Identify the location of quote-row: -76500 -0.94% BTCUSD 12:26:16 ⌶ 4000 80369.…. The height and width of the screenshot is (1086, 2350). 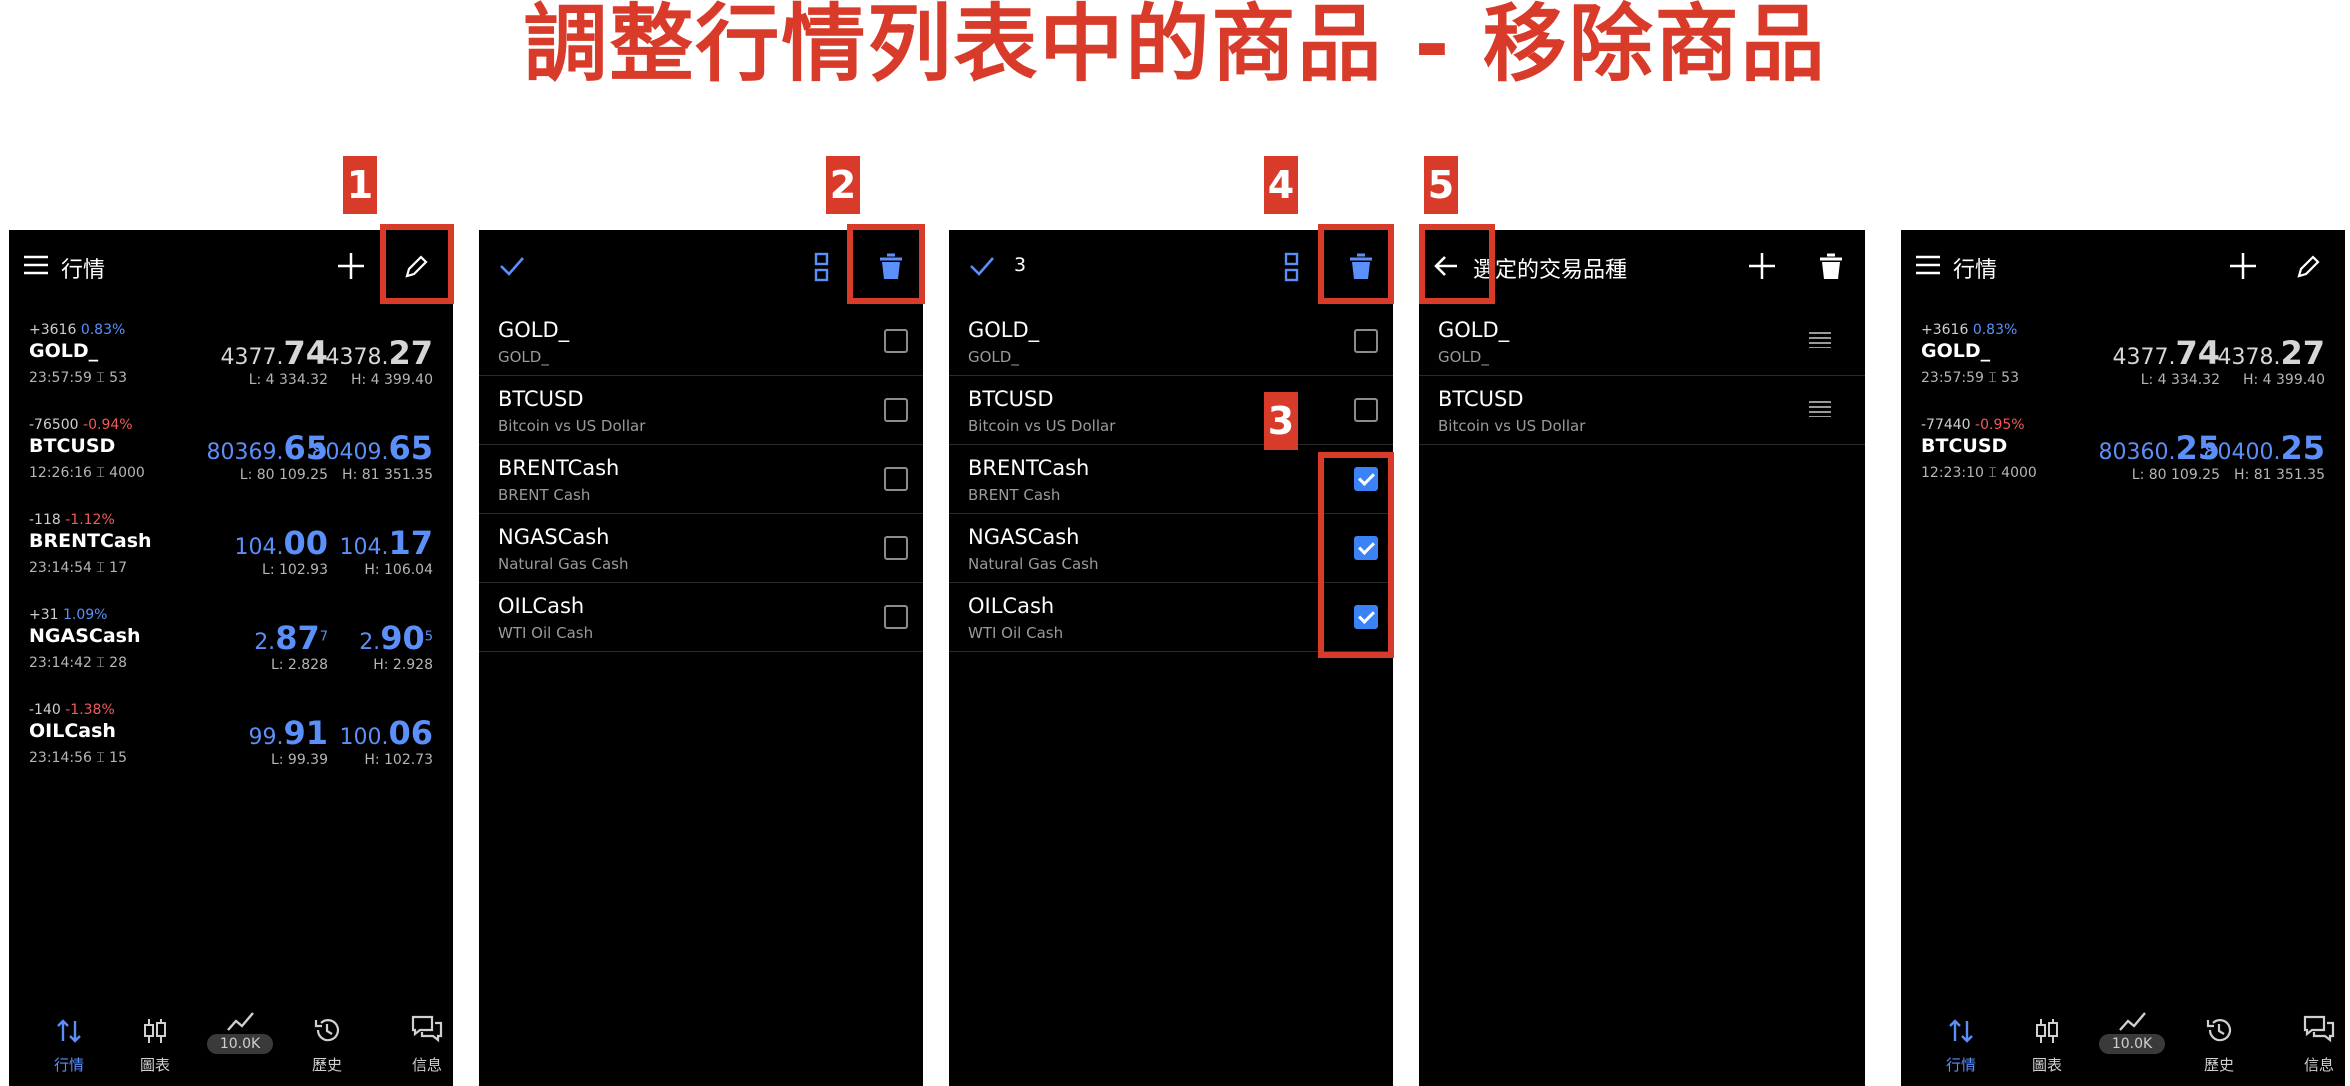
(231, 454).